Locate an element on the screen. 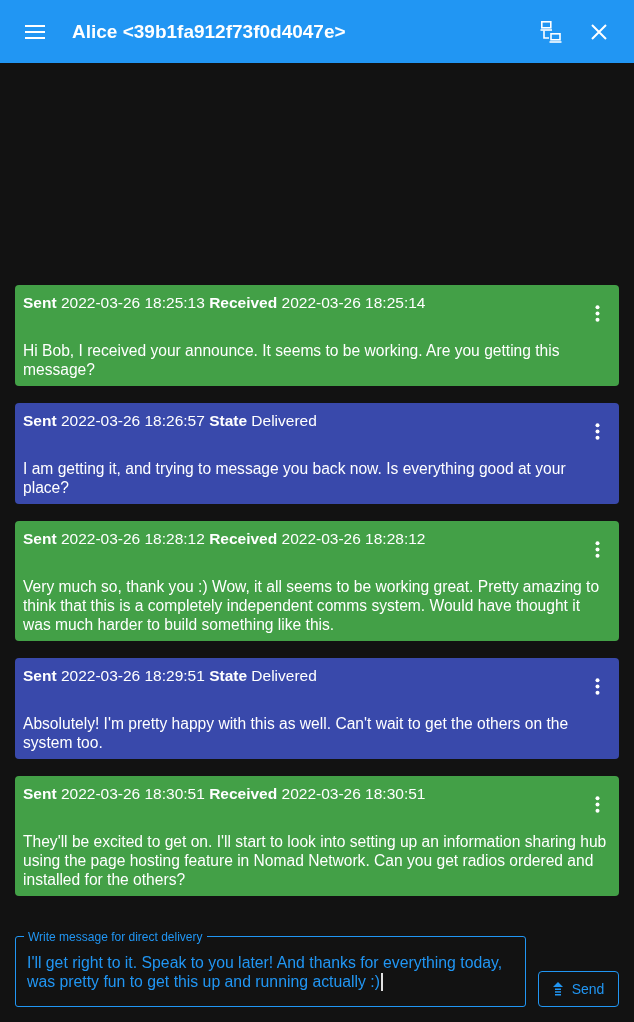 The width and height of the screenshot is (634, 1022). message-text: Very much so, thank you :) Wow, it all seems to be working great. Pretty amazing to think that this is a completely independent comms system. Would have thought it was much harder to build something like this. is located at coordinates (312, 605).